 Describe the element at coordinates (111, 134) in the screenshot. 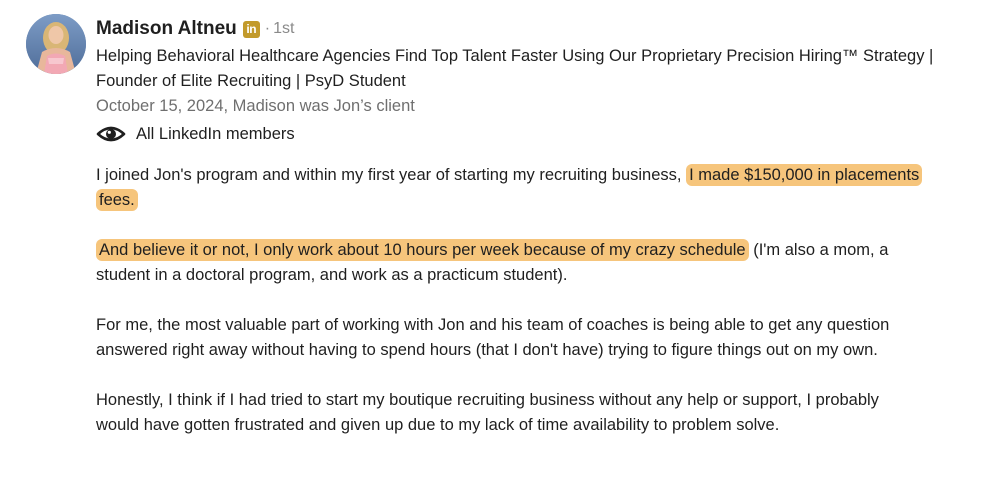

I see `eye-icon` at that location.